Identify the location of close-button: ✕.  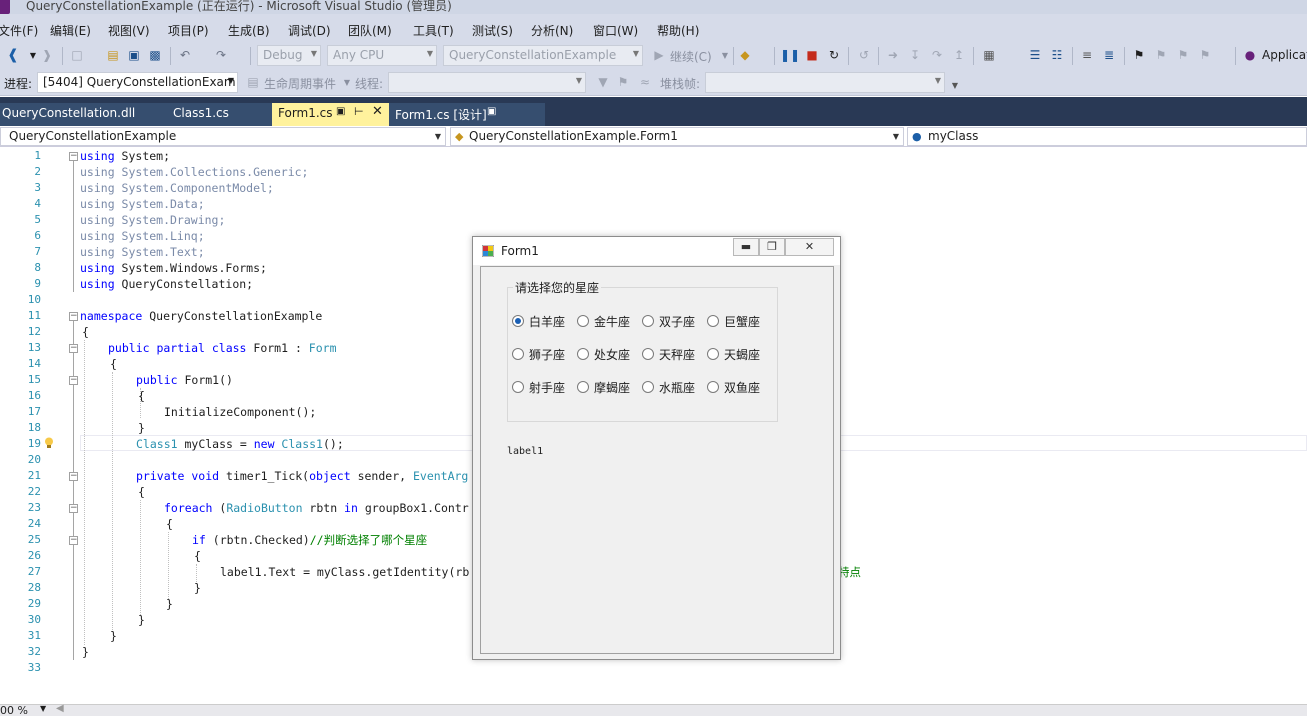
(809, 247).